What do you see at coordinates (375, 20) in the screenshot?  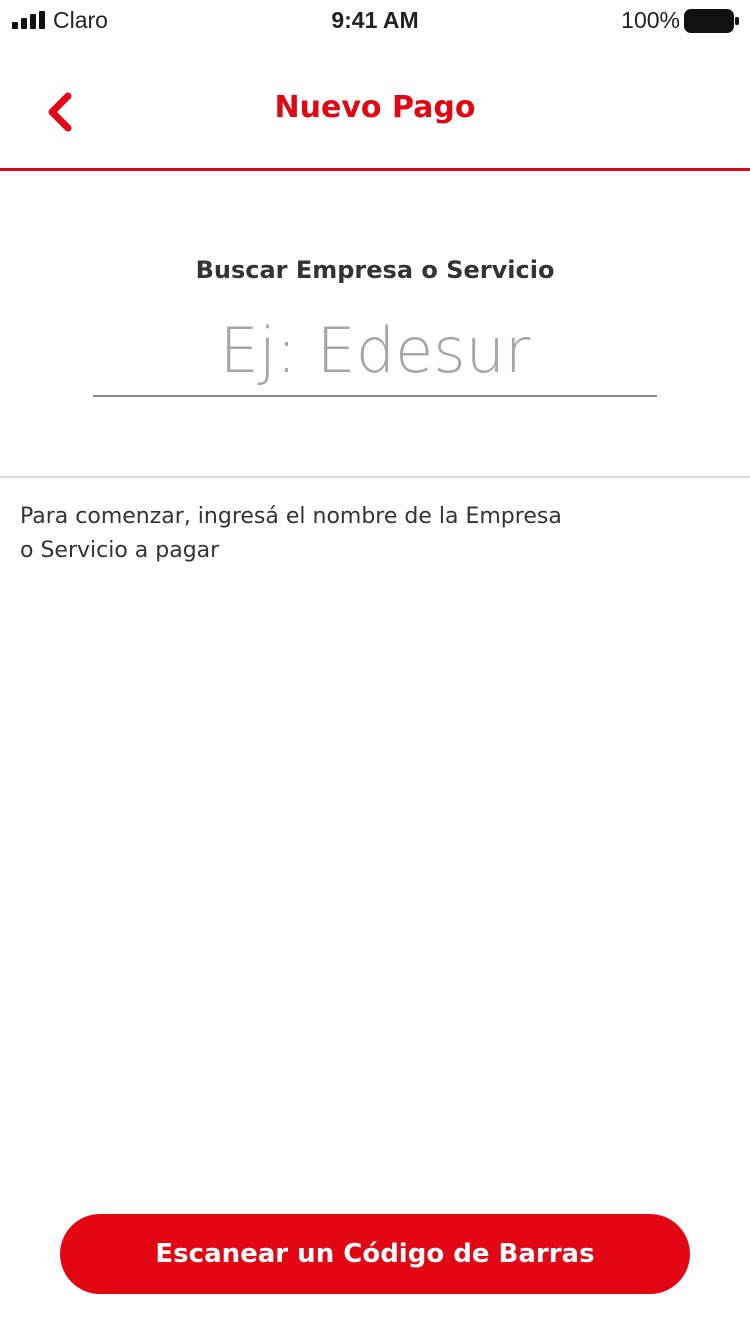 I see `status-bar: Claro 9:41 AM 100%` at bounding box center [375, 20].